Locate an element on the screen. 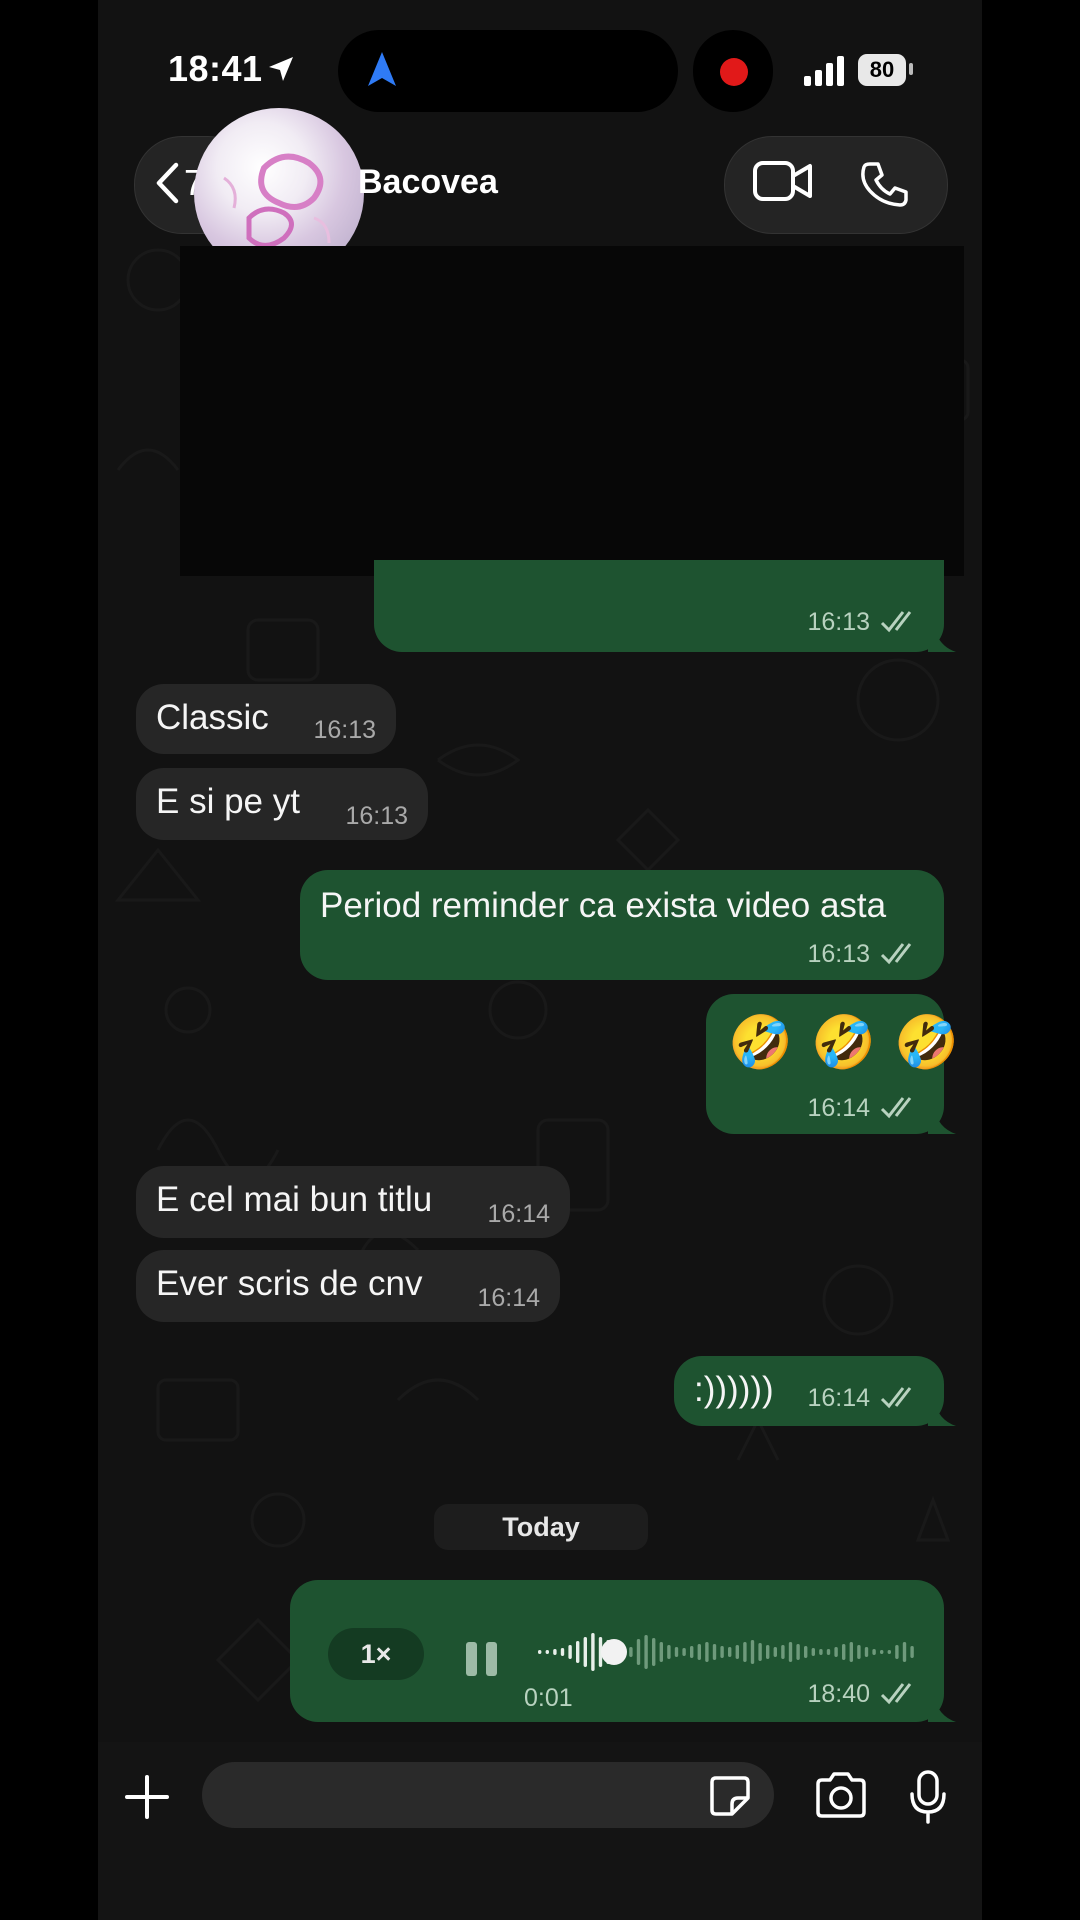 The width and height of the screenshot is (1080, 1920). message-composer is located at coordinates (540, 1831).